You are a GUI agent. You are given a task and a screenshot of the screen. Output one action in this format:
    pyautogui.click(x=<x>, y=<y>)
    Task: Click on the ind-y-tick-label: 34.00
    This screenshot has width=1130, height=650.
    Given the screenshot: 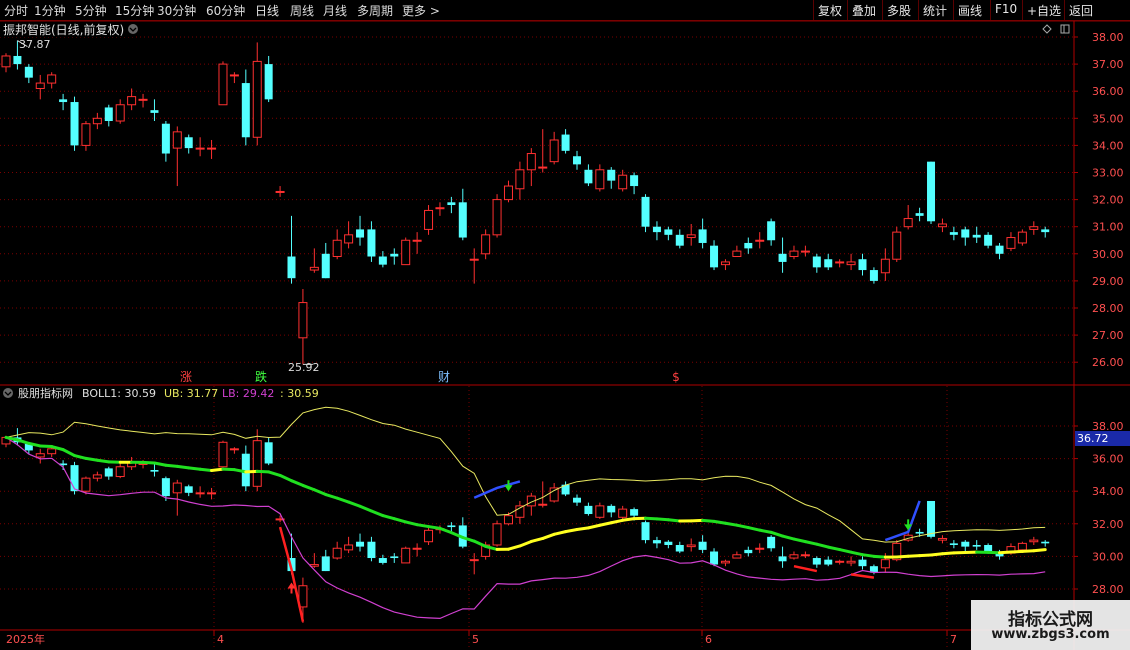 What is the action you would take?
    pyautogui.click(x=1108, y=491)
    